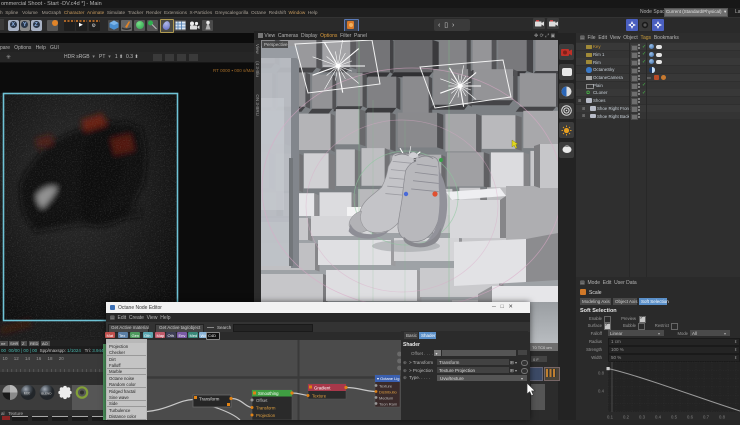 This screenshot has height=425, width=740. I want to click on svg-text: Distributio, so click(388, 392).